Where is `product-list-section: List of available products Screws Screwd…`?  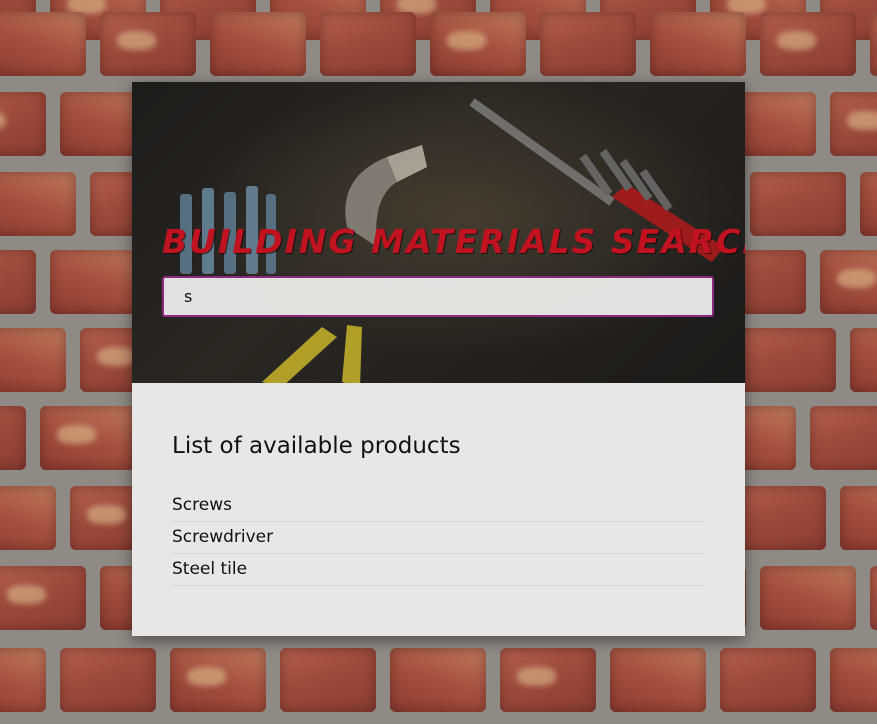 product-list-section: List of available products Screws Screwd… is located at coordinates (438, 508).